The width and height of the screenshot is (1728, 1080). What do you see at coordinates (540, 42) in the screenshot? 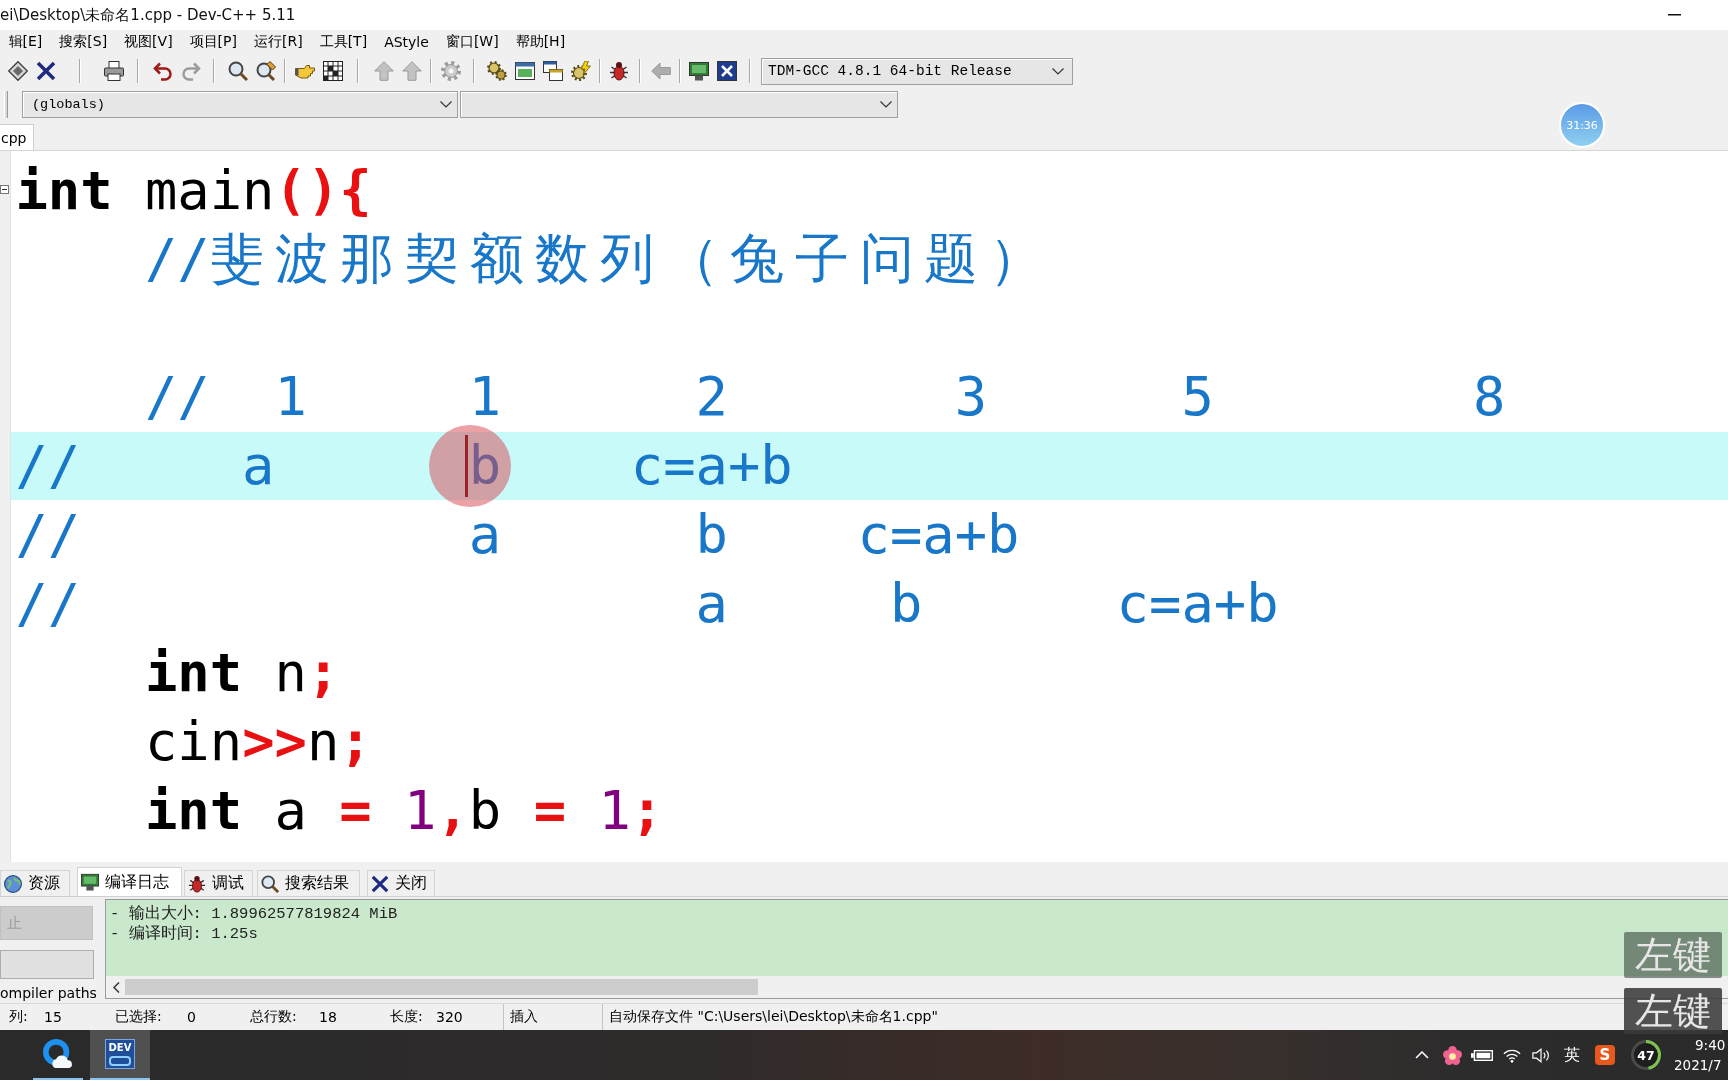
I see `menu-item: 帮助[H]` at bounding box center [540, 42].